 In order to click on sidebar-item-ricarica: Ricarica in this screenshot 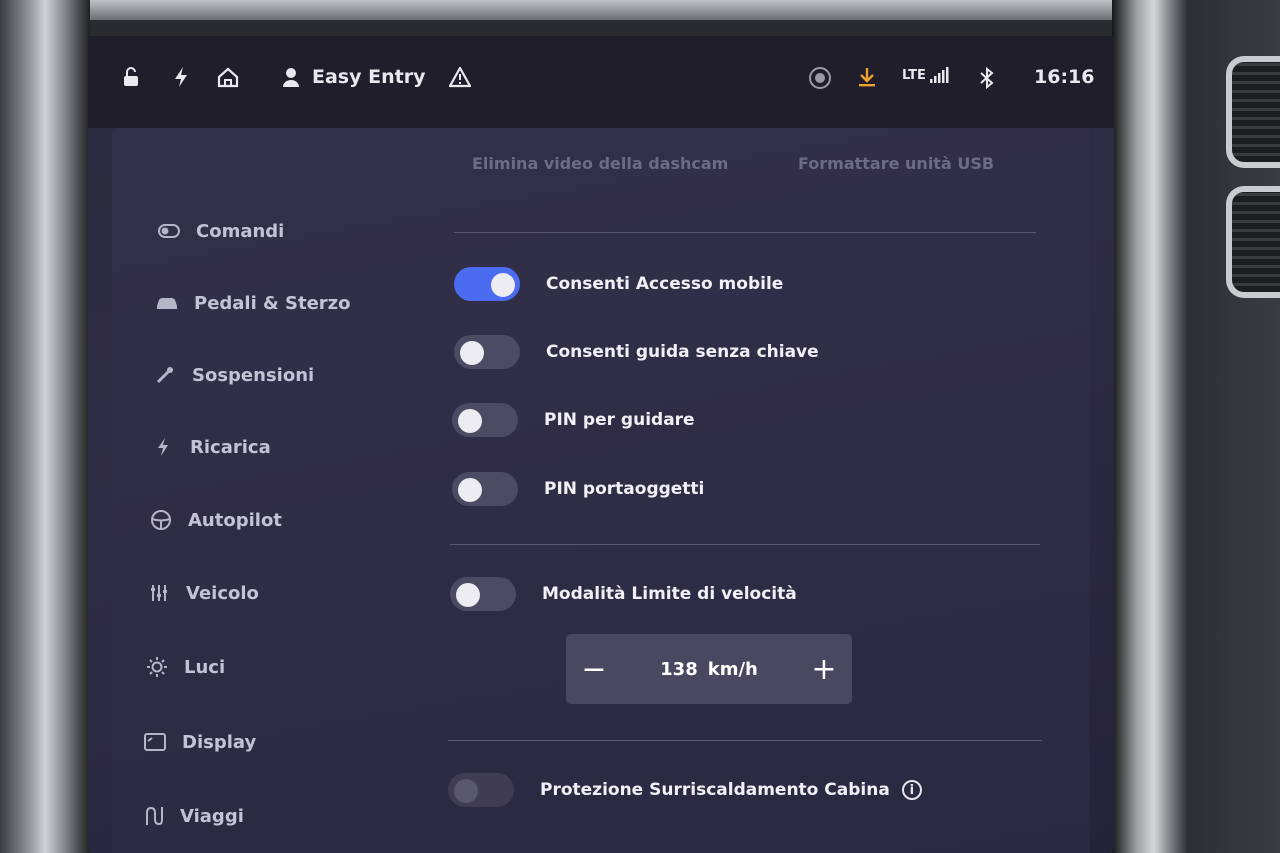, I will do `click(210, 447)`.